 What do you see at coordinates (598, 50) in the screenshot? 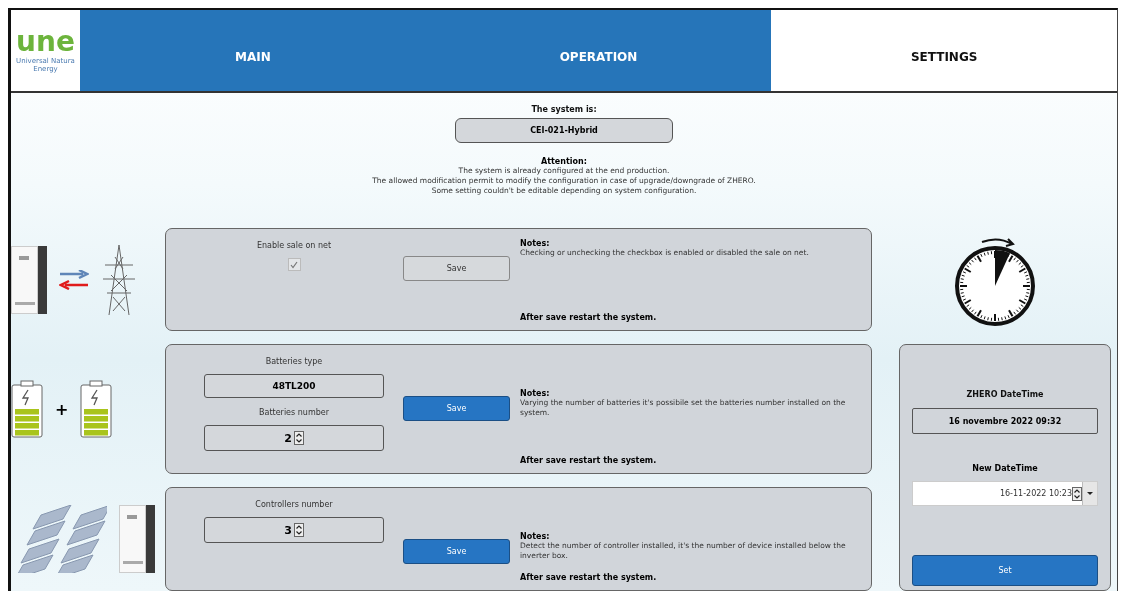
I see `nav-tab: OPERATION` at bounding box center [598, 50].